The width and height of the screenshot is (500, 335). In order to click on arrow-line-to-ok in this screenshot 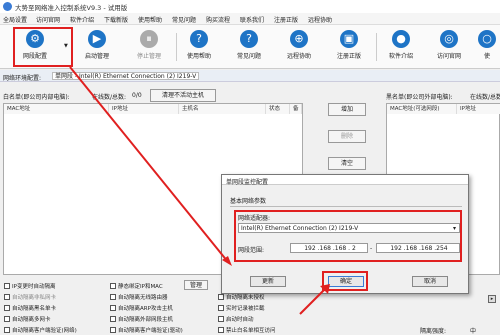, I will do `click(313, 301)`.